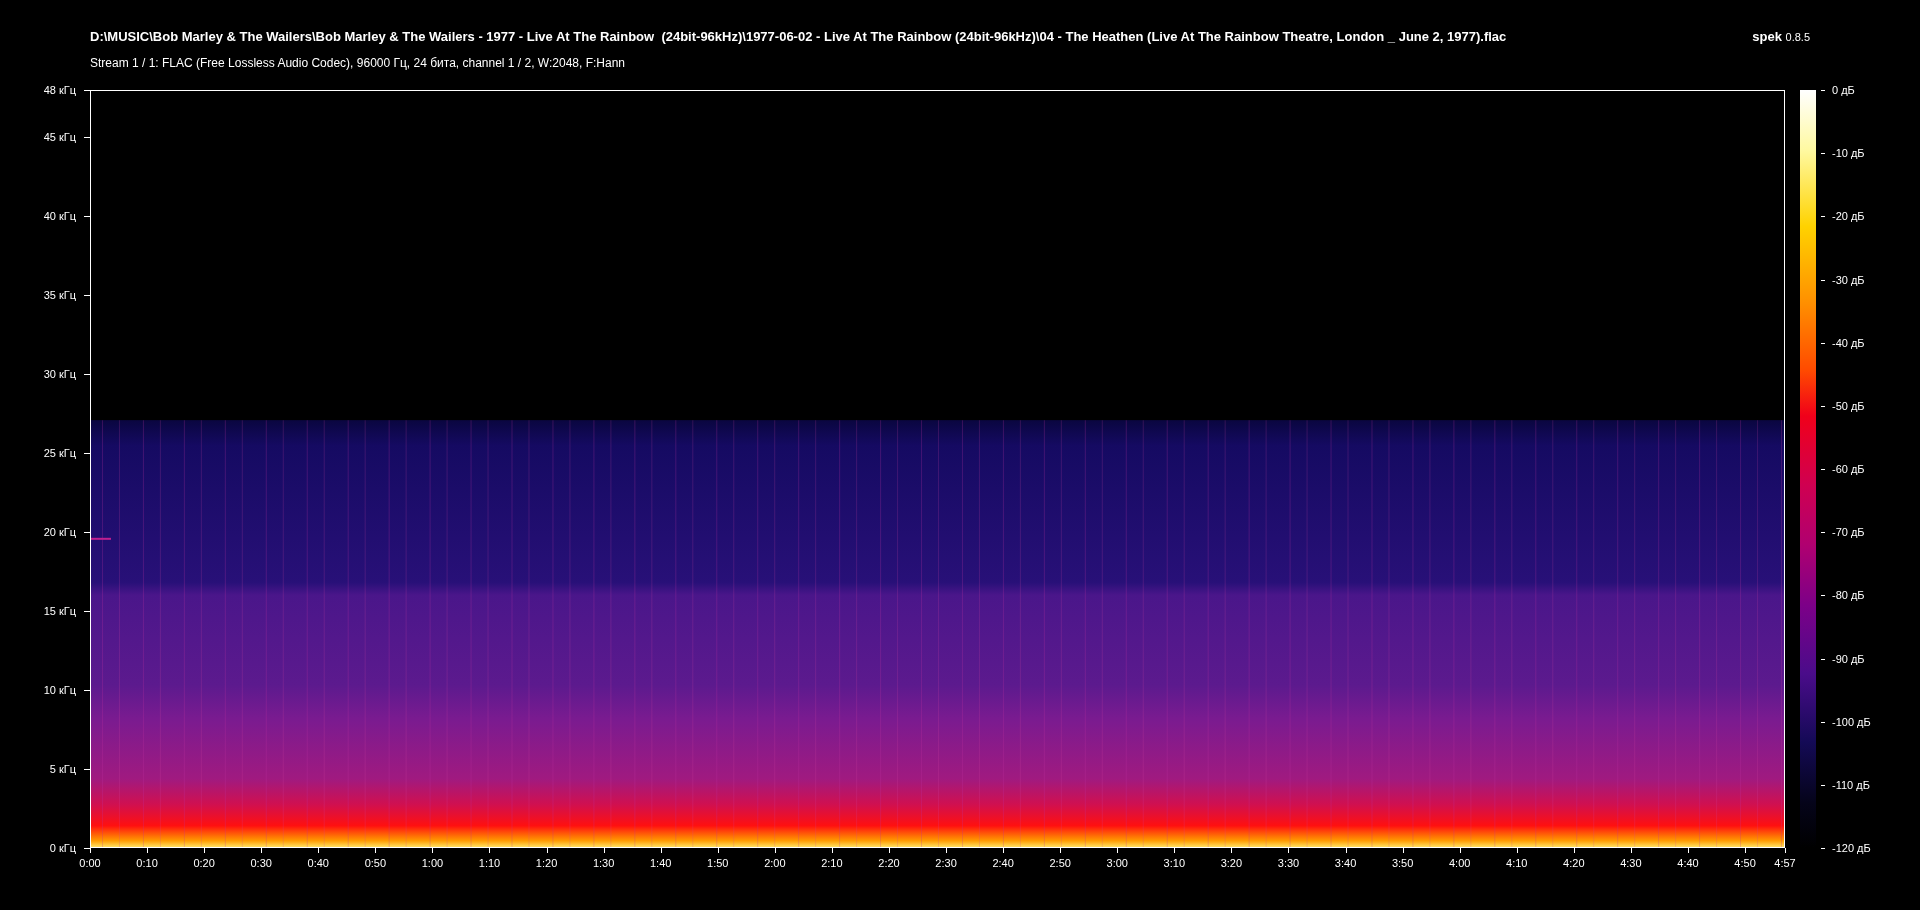 This screenshot has height=910, width=1920. What do you see at coordinates (90, 863) in the screenshot?
I see `time-label: 0:00` at bounding box center [90, 863].